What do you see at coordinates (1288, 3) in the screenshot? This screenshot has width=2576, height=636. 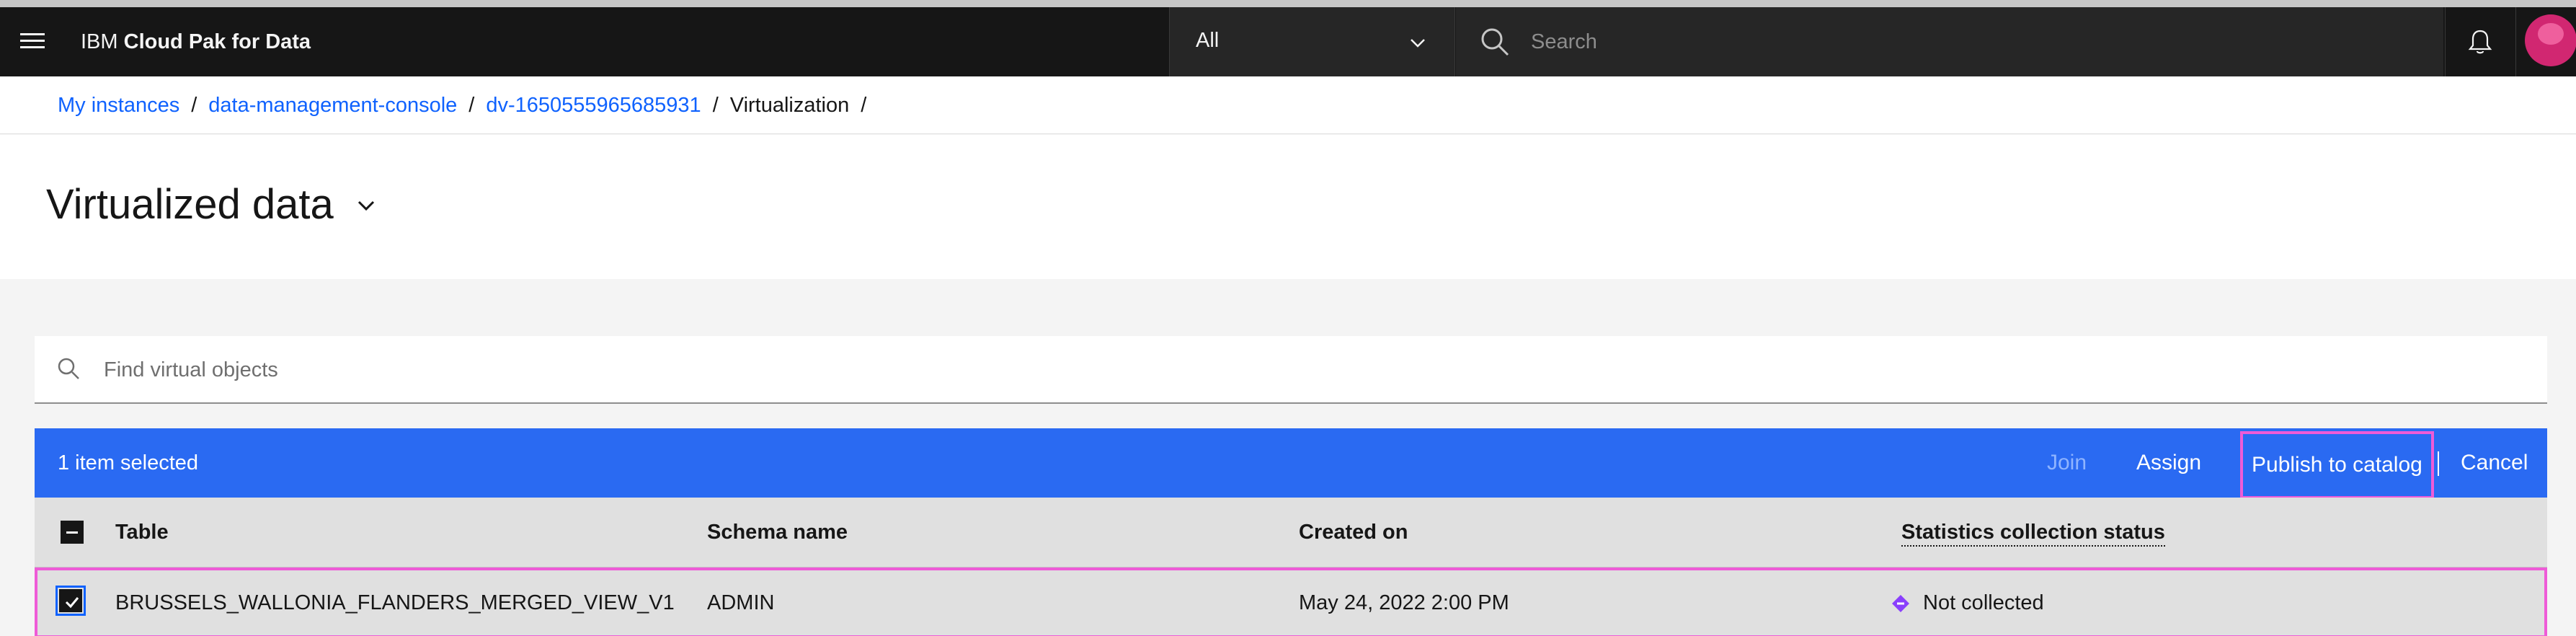 I see `window-top-strip` at bounding box center [1288, 3].